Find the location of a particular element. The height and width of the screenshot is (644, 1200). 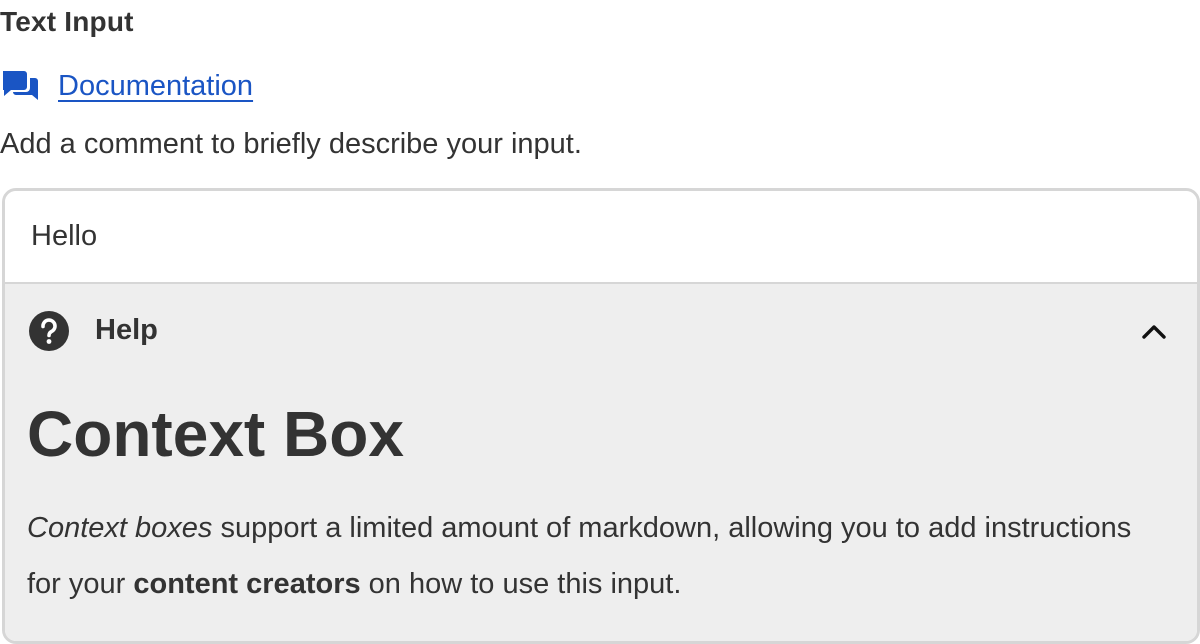

question-circle-icon is located at coordinates (49, 331).